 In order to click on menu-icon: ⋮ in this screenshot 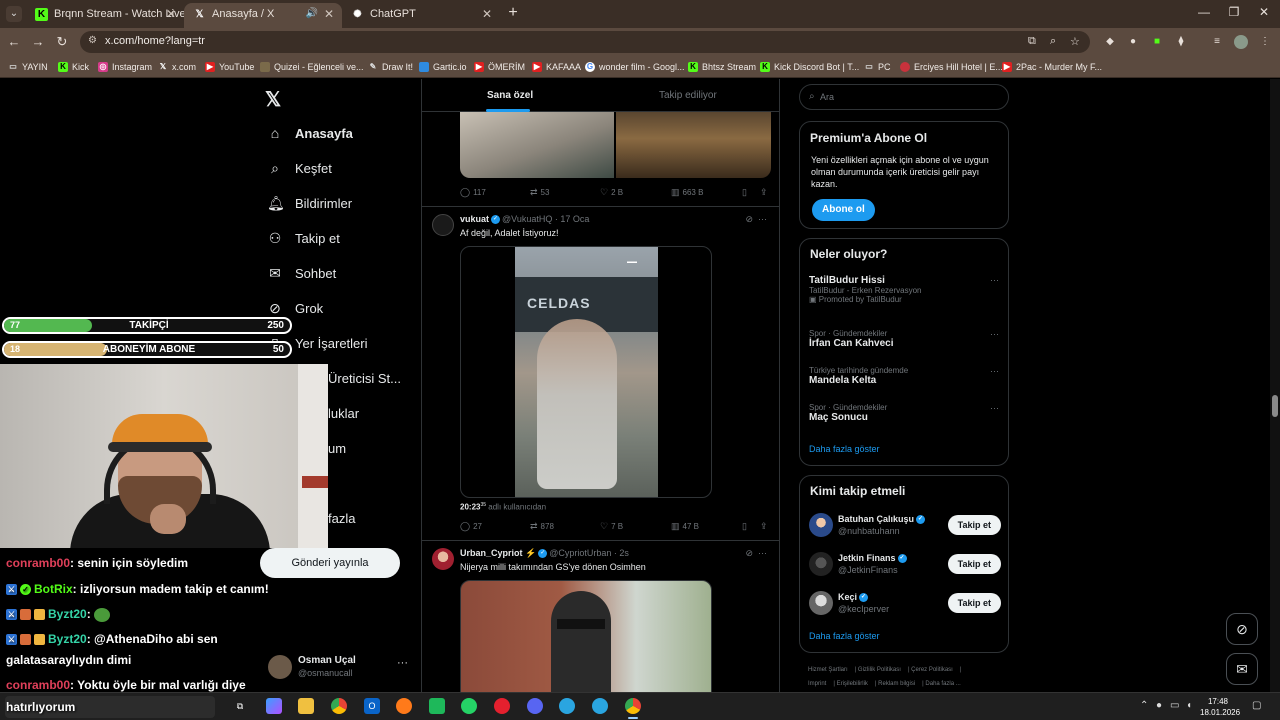, I will do `click(1265, 42)`.